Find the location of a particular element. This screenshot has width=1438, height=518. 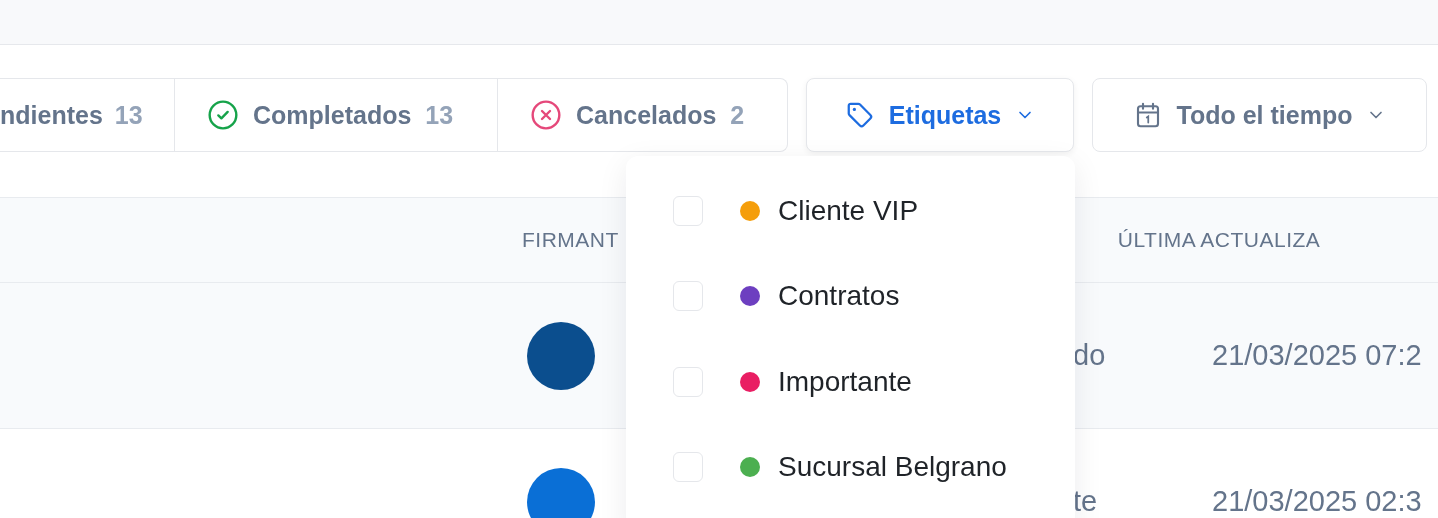

tag-label: Cliente VIP is located at coordinates (848, 210).